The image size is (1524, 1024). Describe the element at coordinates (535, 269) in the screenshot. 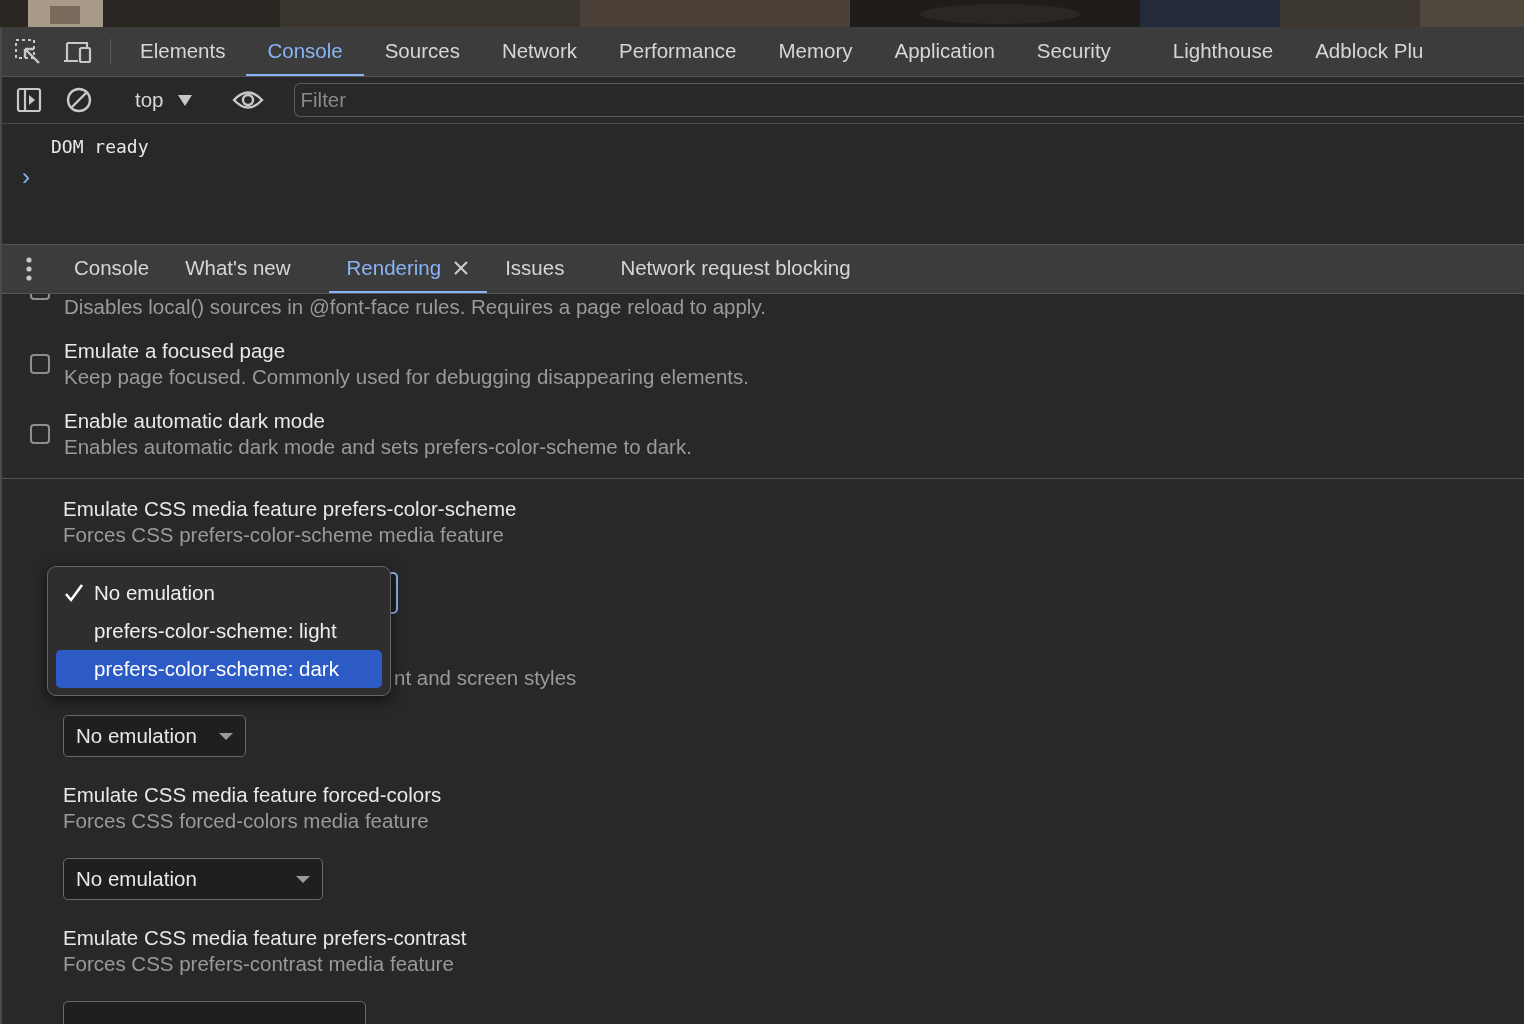

I see `tab: Issues` at that location.